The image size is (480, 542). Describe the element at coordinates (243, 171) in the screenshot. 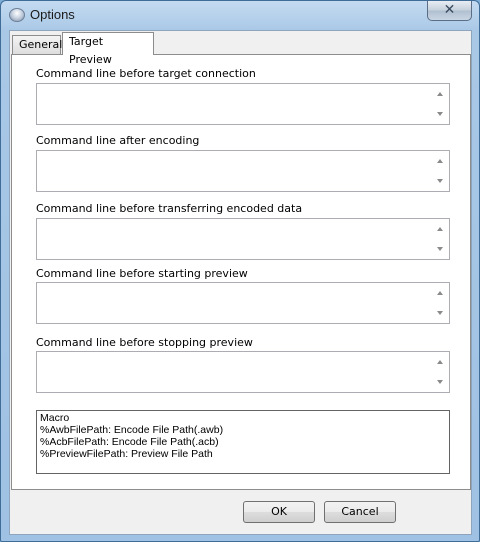

I see `after-encoding-input` at that location.